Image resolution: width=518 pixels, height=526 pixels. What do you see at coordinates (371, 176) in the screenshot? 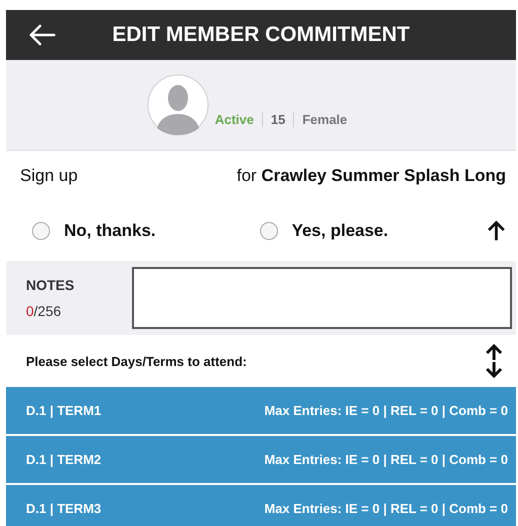
I see `event-name: for Crawley Summer Splash Long` at bounding box center [371, 176].